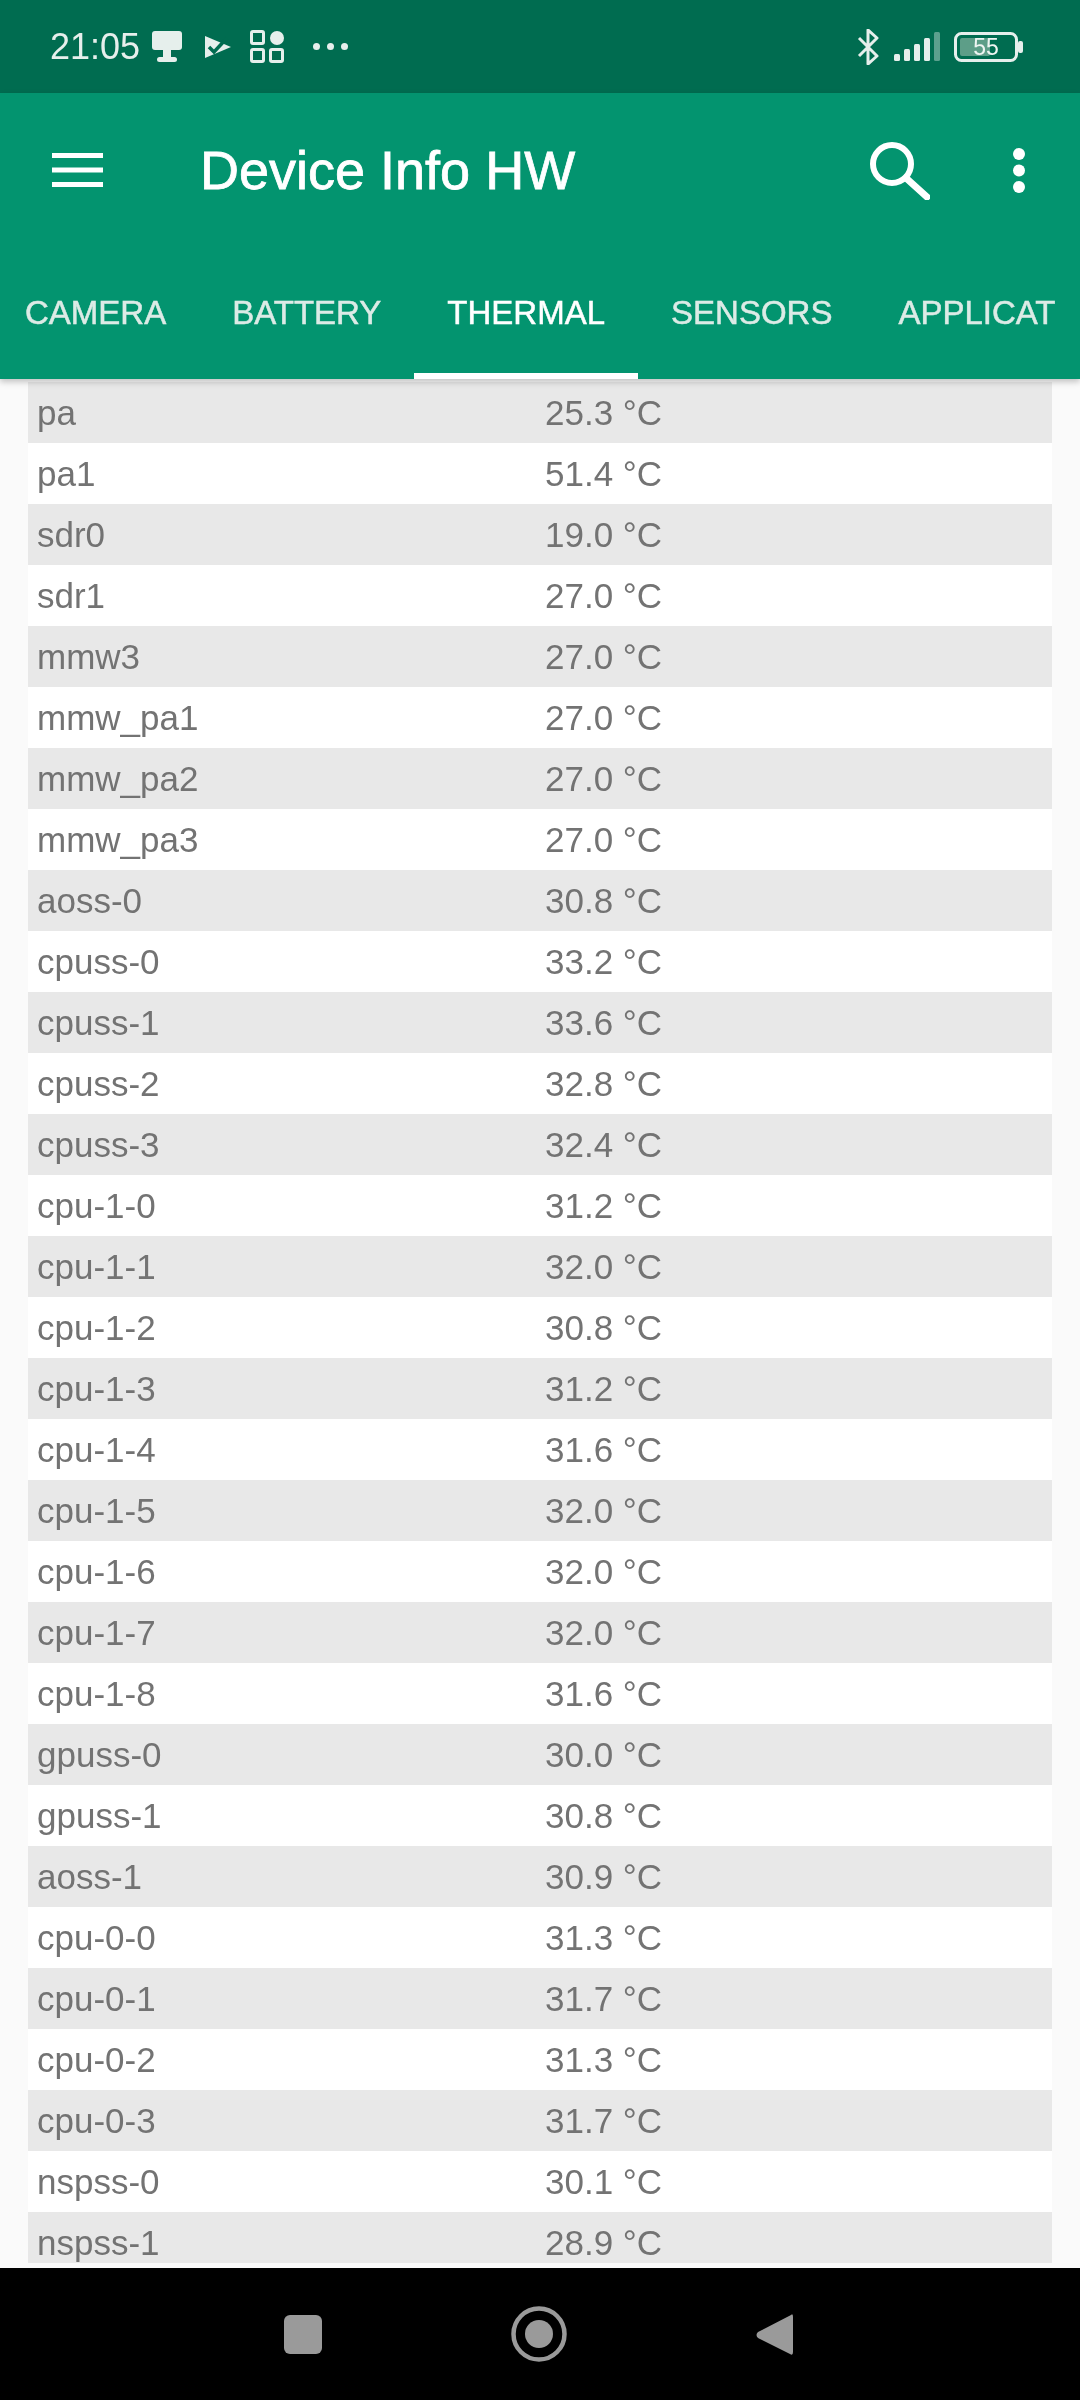  What do you see at coordinates (752, 313) in the screenshot?
I see `tab: SENSORS` at bounding box center [752, 313].